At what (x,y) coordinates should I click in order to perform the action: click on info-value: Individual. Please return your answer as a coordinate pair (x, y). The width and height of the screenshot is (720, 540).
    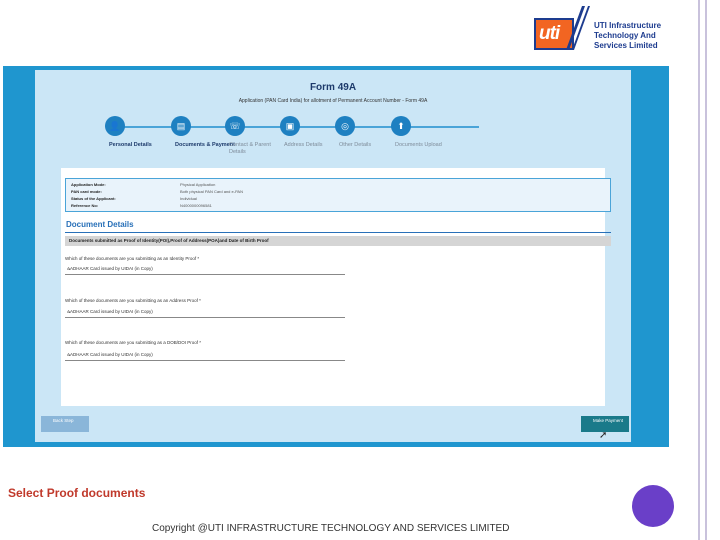
    Looking at the image, I should click on (188, 198).